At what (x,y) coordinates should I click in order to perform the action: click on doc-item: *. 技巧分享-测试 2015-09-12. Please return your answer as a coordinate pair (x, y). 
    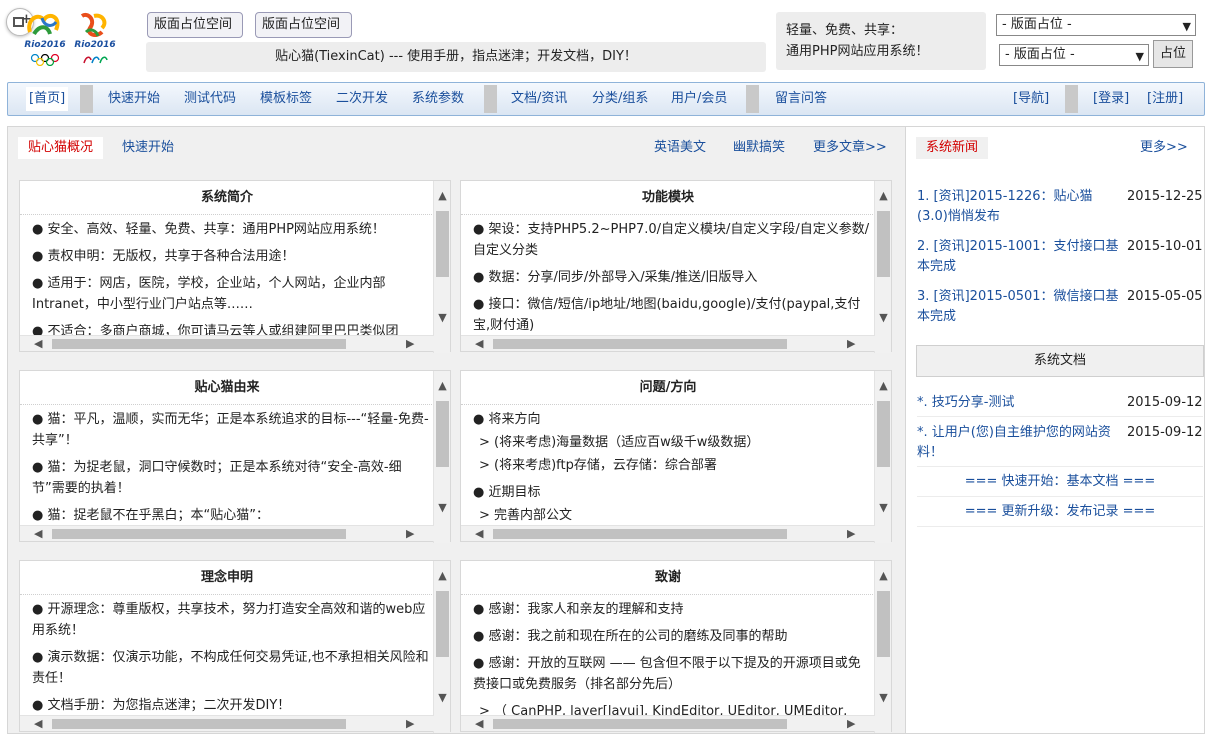
    Looking at the image, I should click on (1060, 405).